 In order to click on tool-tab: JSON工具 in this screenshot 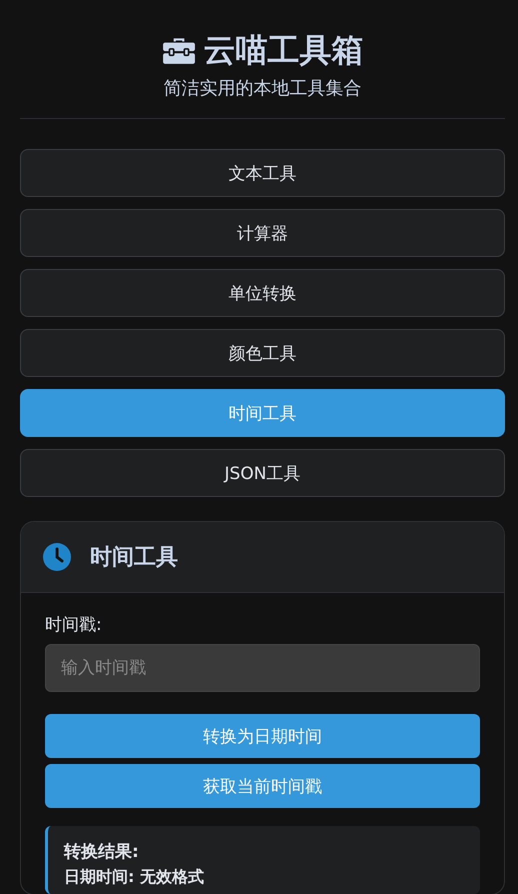, I will do `click(262, 473)`.